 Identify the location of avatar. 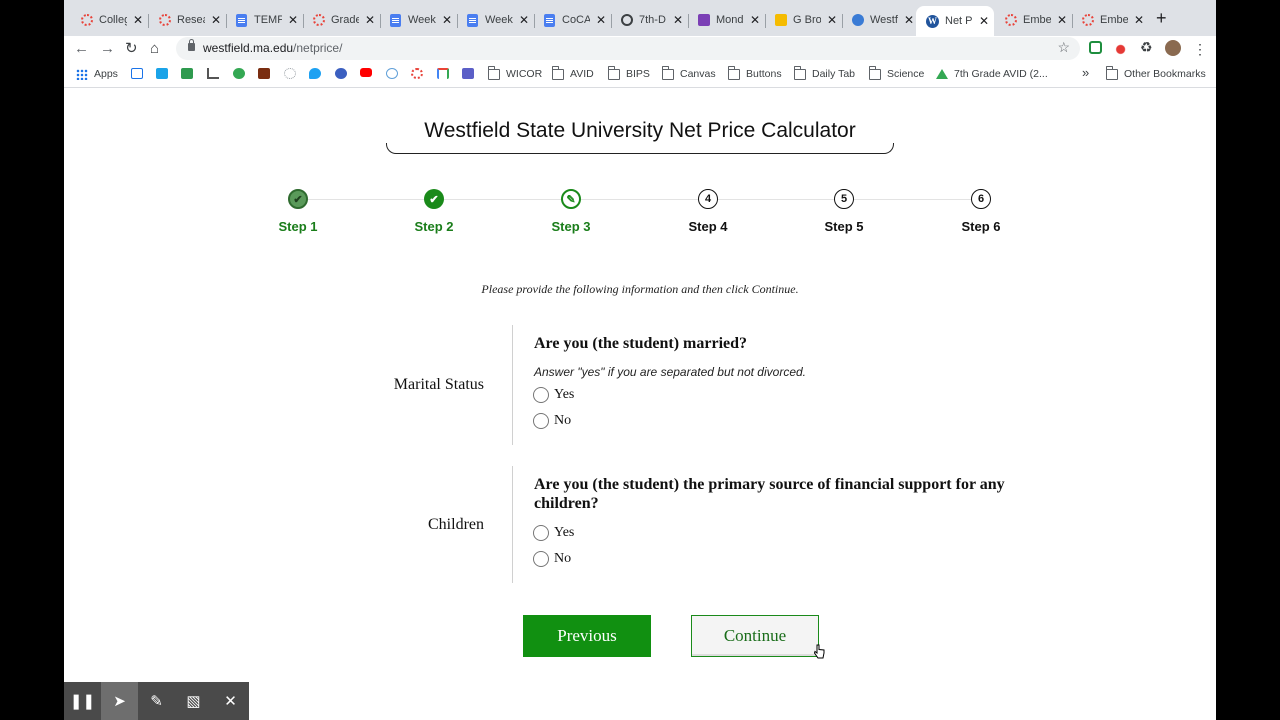
(1173, 48).